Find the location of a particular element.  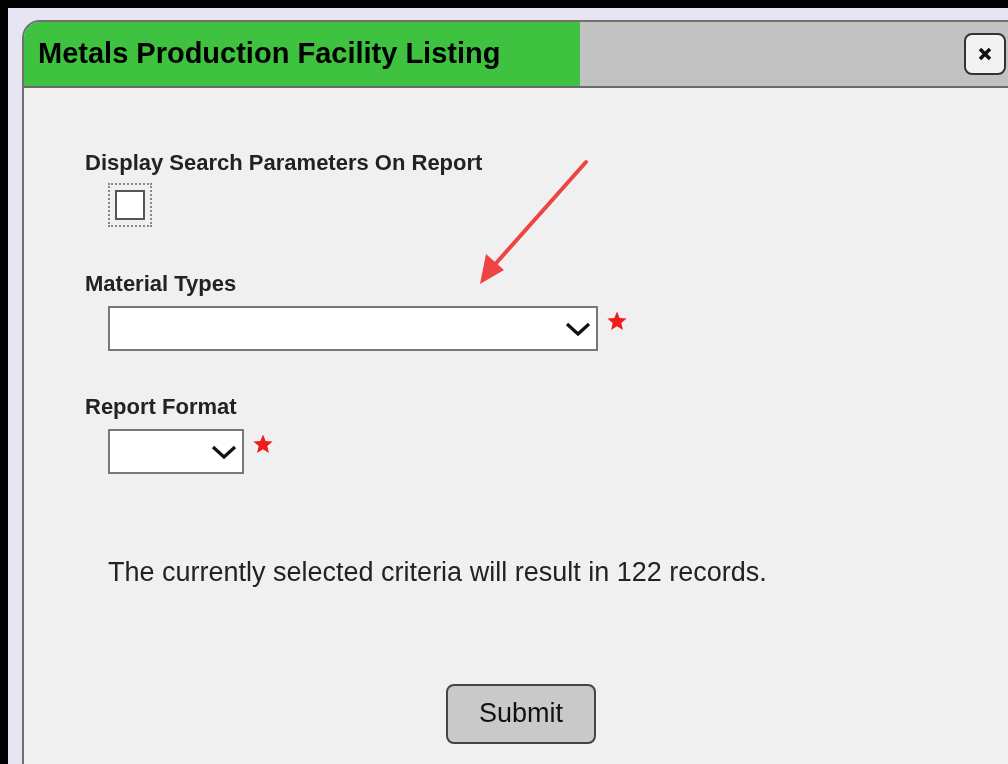

submit-button: Submit is located at coordinates (521, 713).